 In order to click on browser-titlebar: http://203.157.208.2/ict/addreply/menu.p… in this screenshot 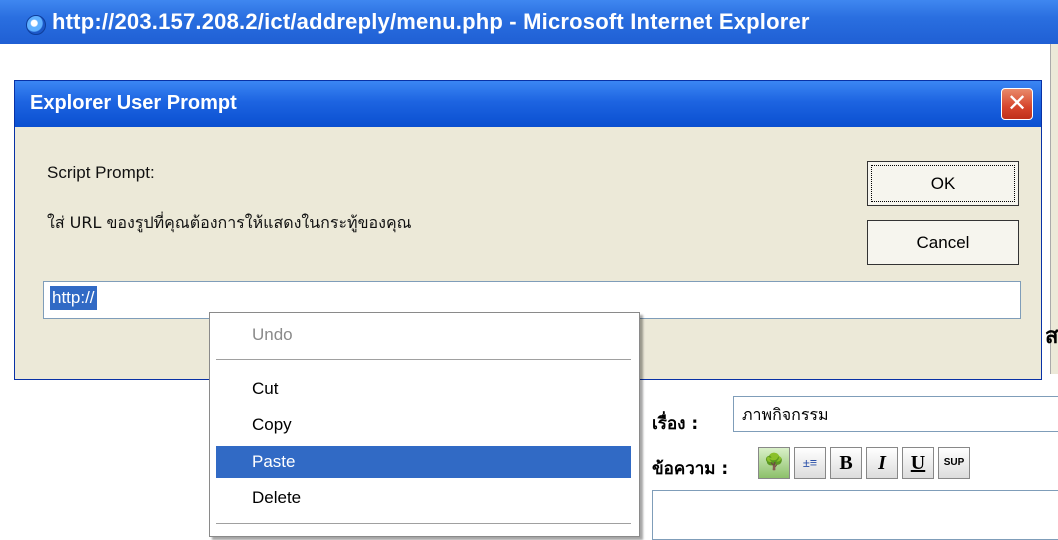, I will do `click(529, 22)`.